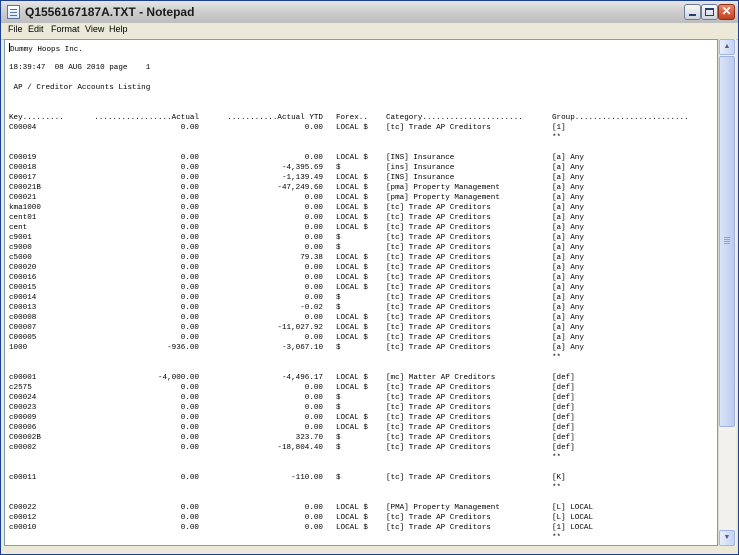 Image resolution: width=739 pixels, height=555 pixels. I want to click on row-key: kma1000, so click(25, 208).